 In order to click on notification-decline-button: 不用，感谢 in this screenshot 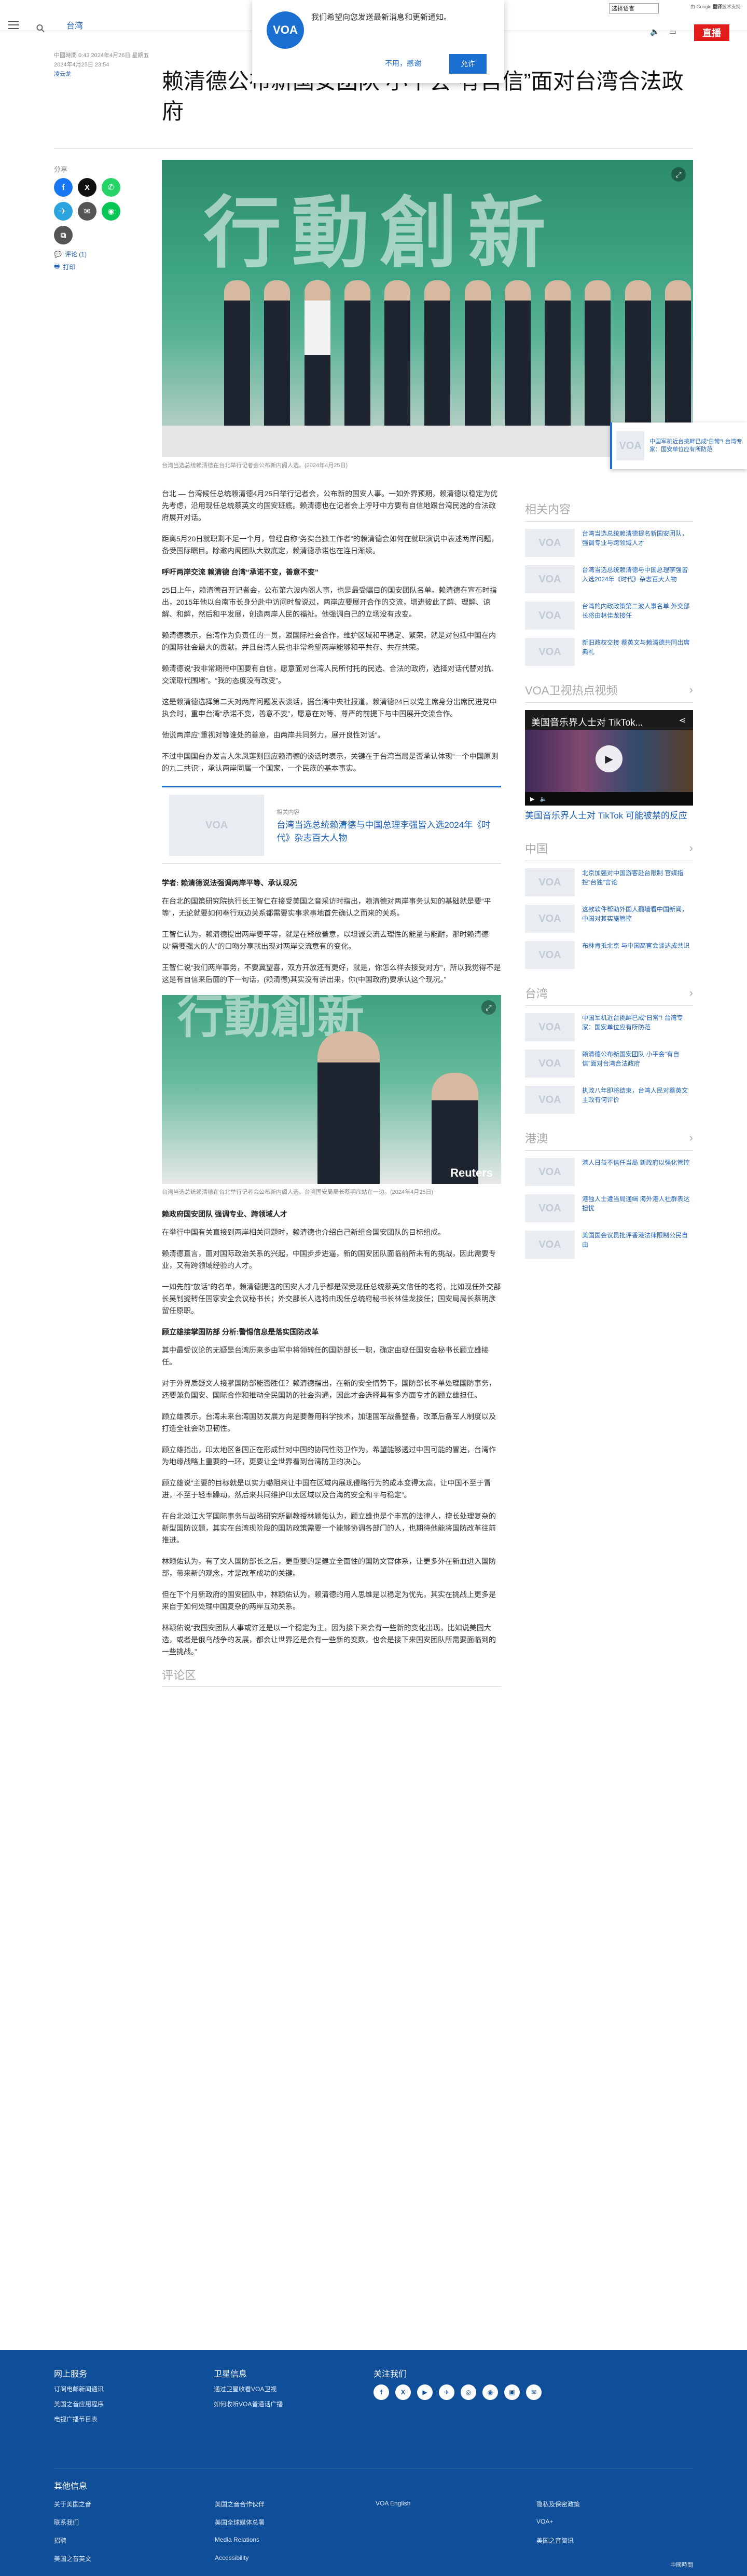, I will do `click(403, 63)`.